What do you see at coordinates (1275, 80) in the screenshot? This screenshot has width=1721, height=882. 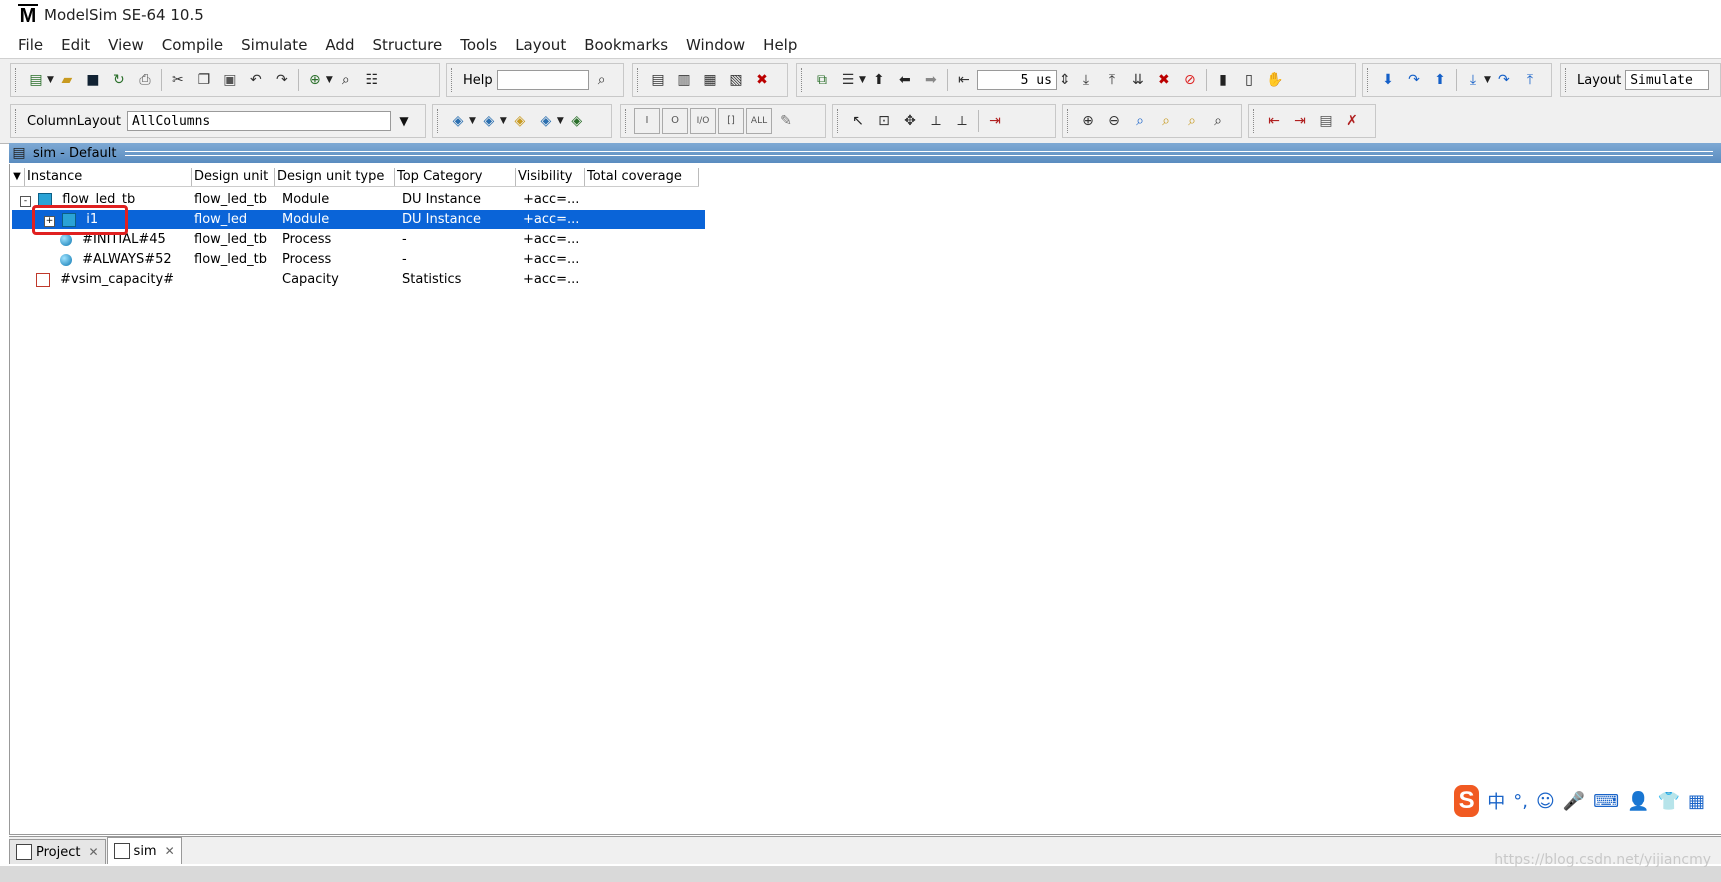 I see `hand-icon: ✋` at bounding box center [1275, 80].